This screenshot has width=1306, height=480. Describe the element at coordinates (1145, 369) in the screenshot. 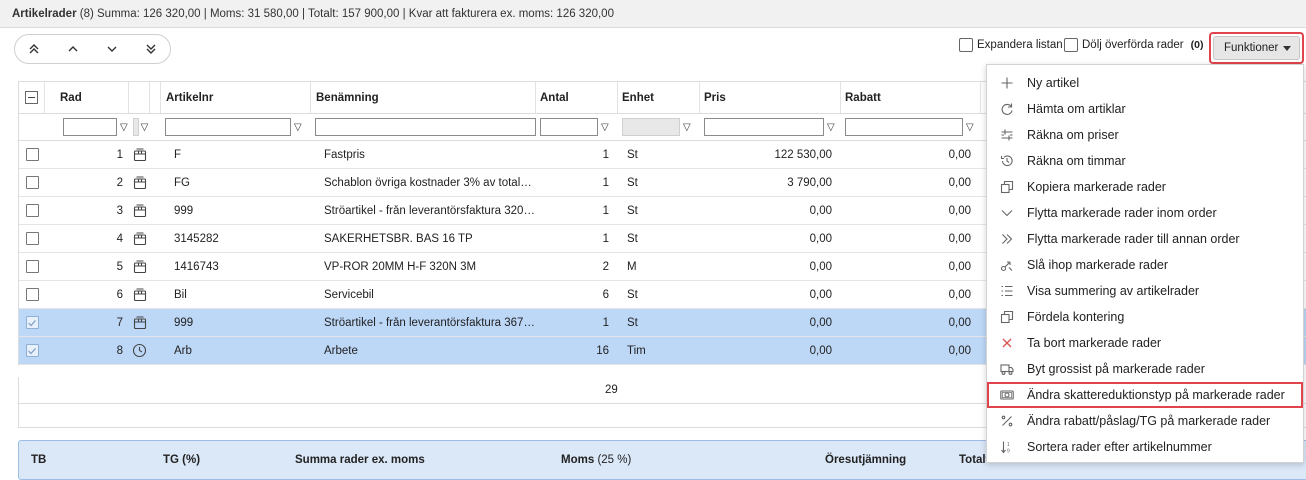

I see `menu-item-byt-grossist-pa-markerade-rader: Byt grossist på markerade rader` at that location.